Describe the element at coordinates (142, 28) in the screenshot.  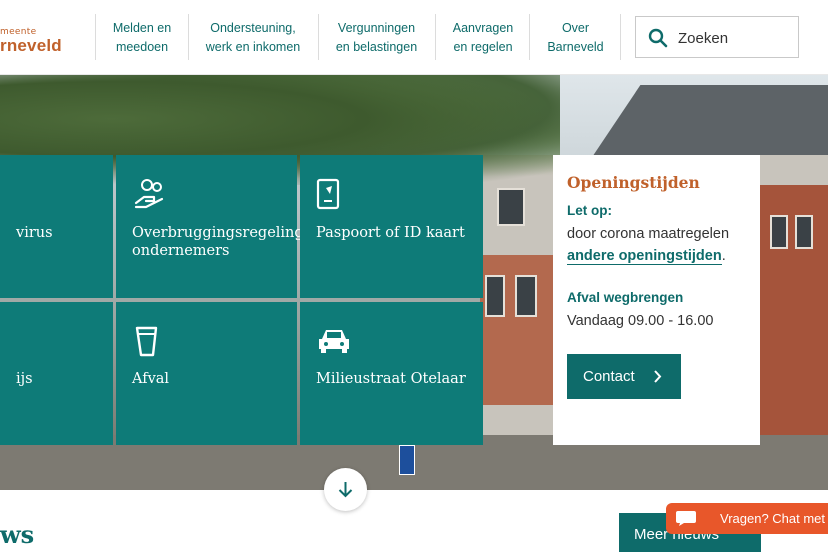
I see `nav-label-line1: Melden en` at that location.